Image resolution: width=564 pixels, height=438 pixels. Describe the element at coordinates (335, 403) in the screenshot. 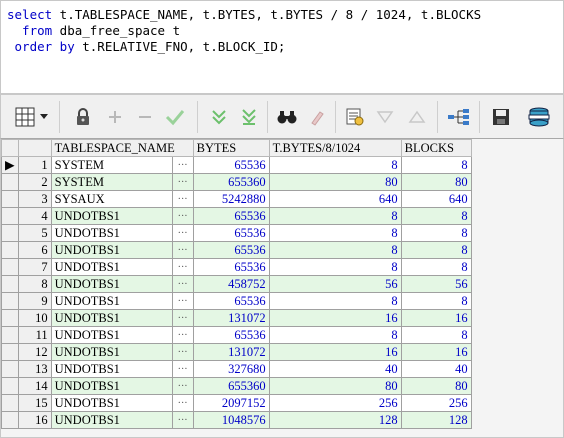

I see `cell-kb: 256` at that location.